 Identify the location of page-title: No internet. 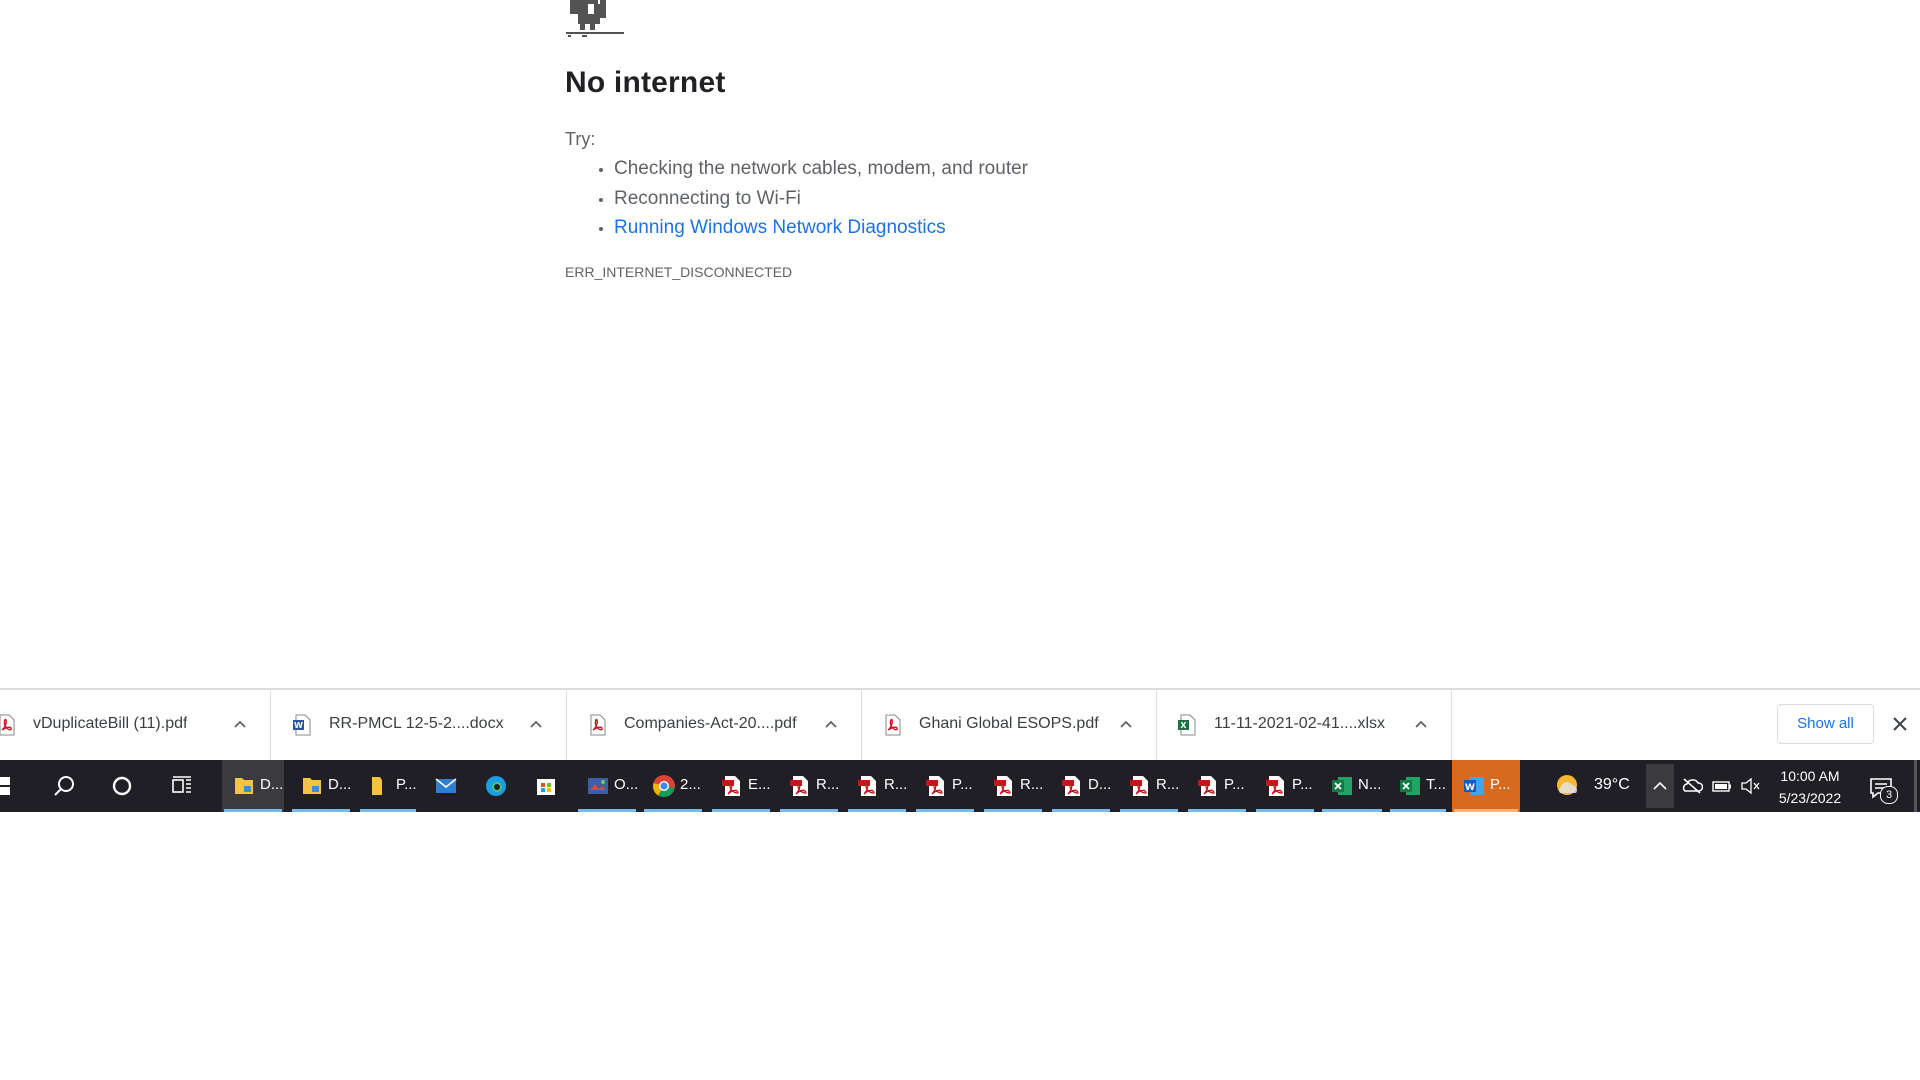
(645, 82).